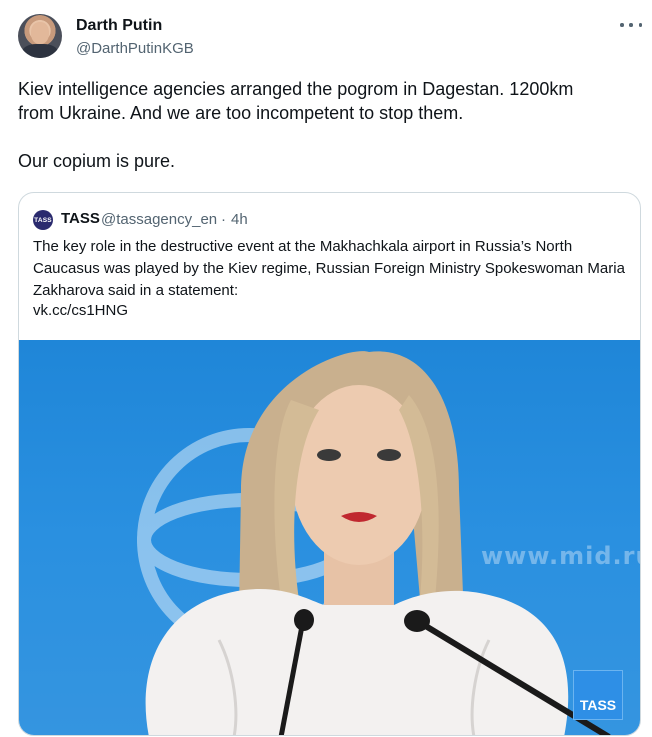  I want to click on right-eye, so click(389, 455).